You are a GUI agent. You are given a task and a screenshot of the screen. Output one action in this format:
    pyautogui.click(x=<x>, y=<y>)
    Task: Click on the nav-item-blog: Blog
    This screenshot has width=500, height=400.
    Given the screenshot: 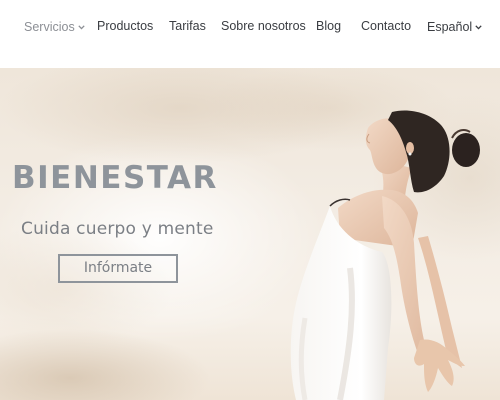 What is the action you would take?
    pyautogui.click(x=328, y=26)
    